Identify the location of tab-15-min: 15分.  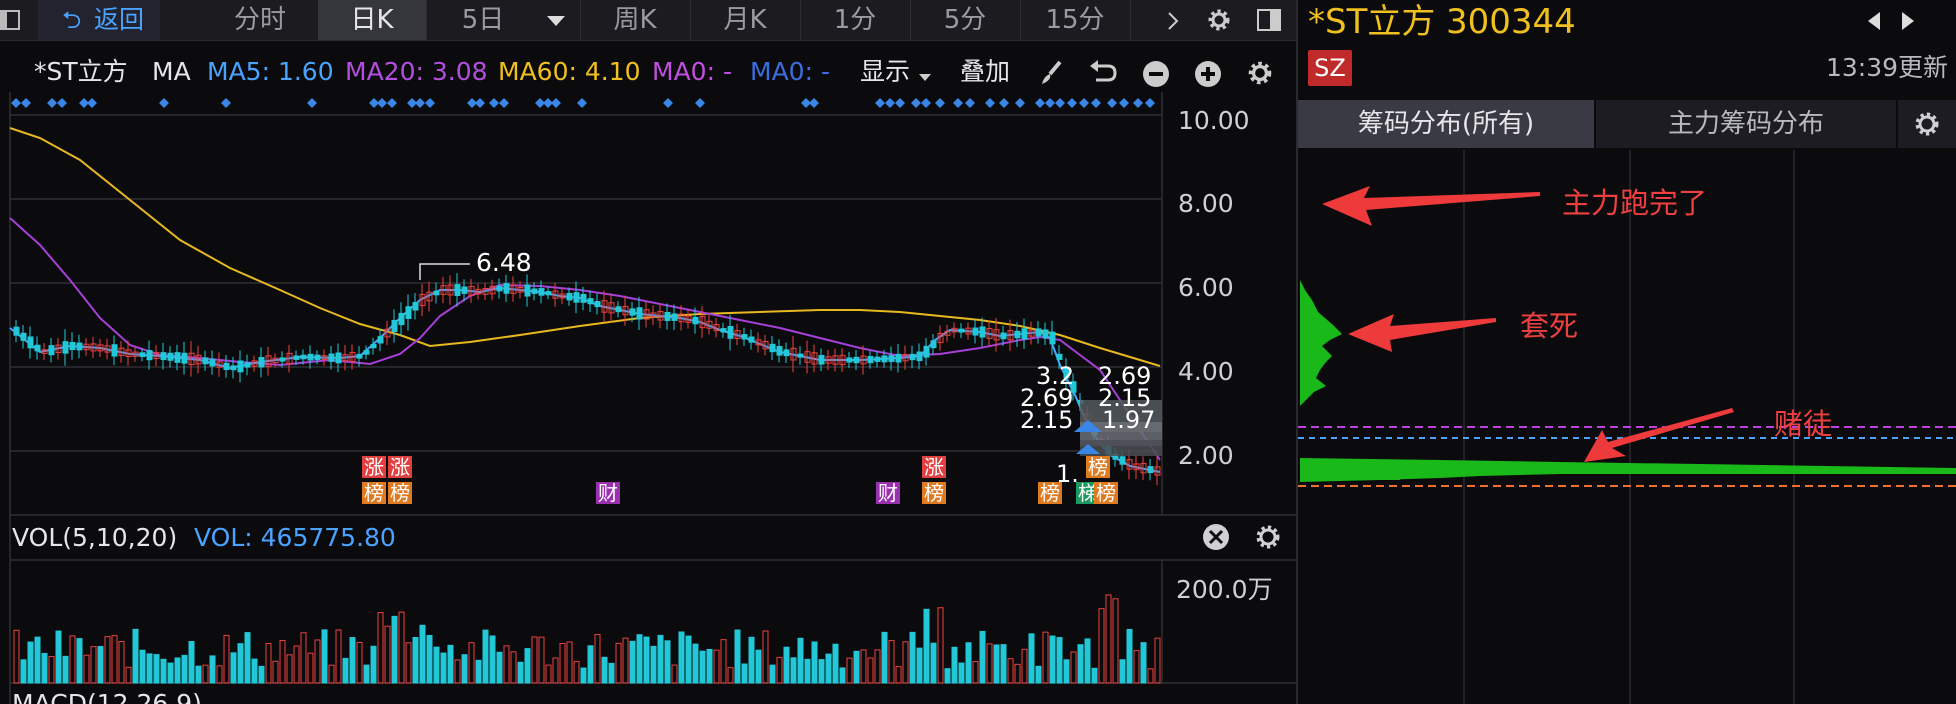
(1075, 20).